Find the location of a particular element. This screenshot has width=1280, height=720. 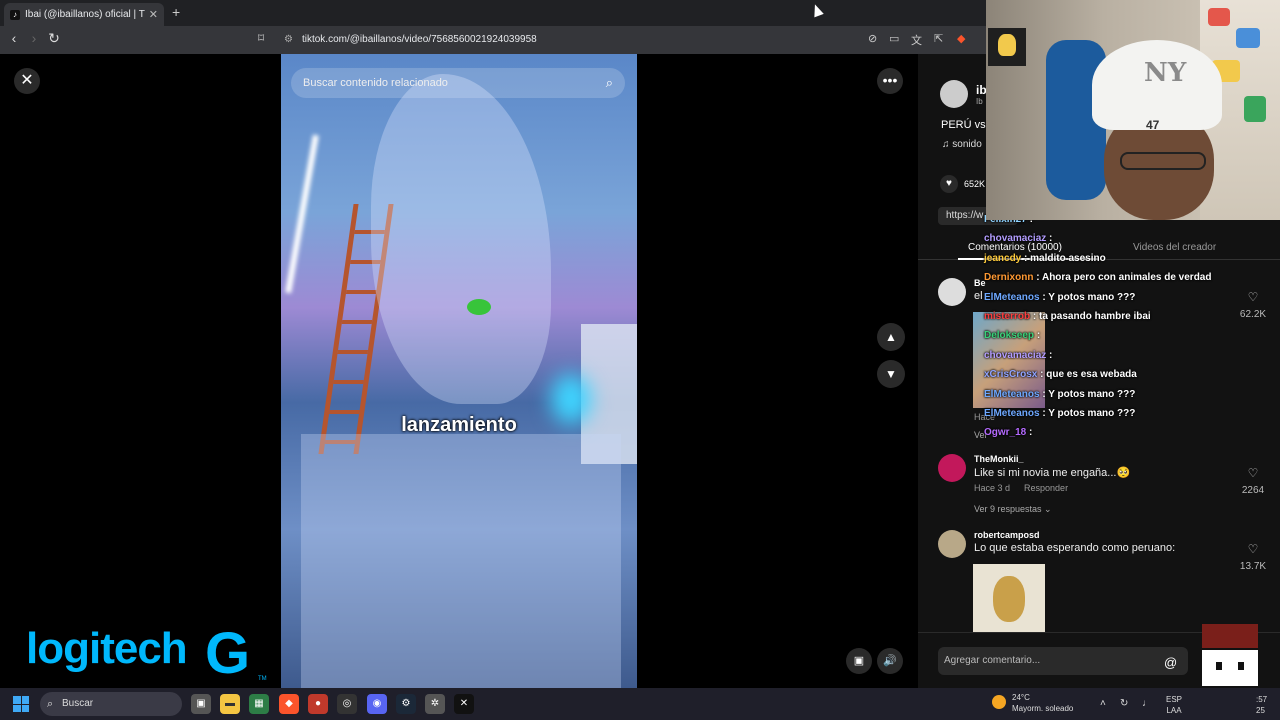

new-tab-button: + is located at coordinates (176, 12).